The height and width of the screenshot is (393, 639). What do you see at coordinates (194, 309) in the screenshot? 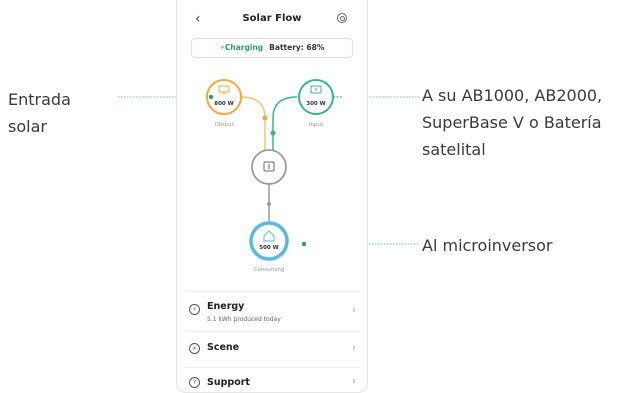
I see `energy-icon: ⚡` at bounding box center [194, 309].